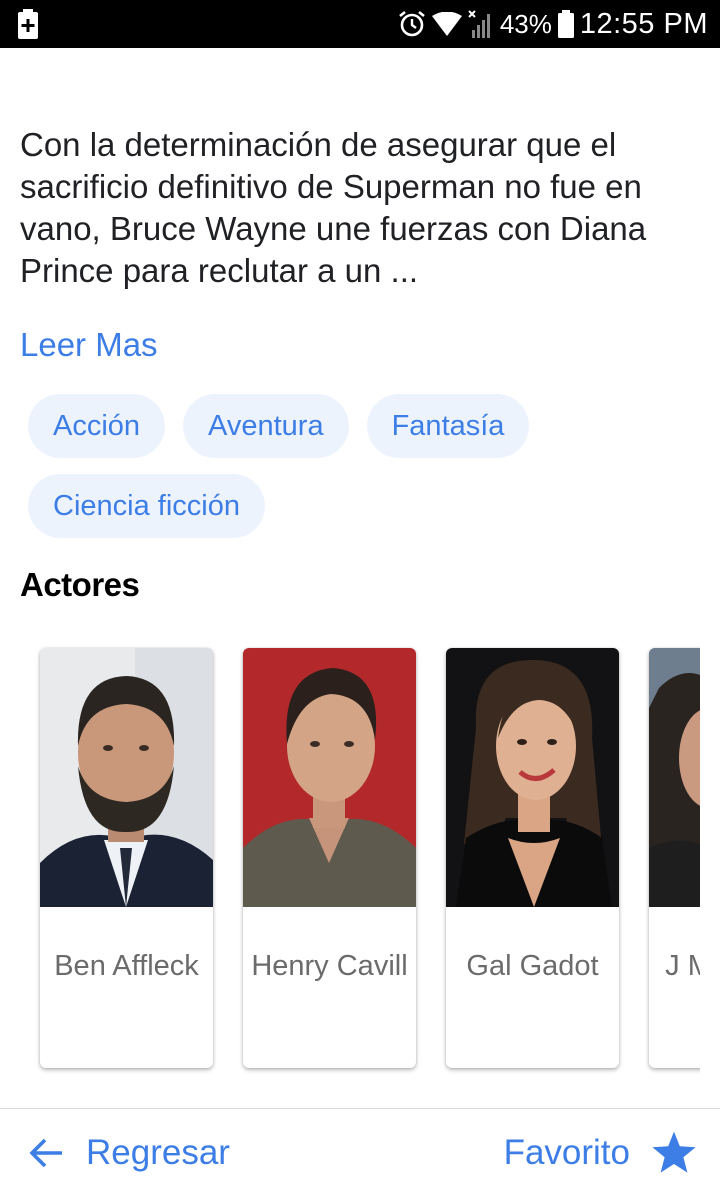 This screenshot has height=1196, width=720. Describe the element at coordinates (525, 23) in the screenshot. I see `battery-percent: 43%` at that location.